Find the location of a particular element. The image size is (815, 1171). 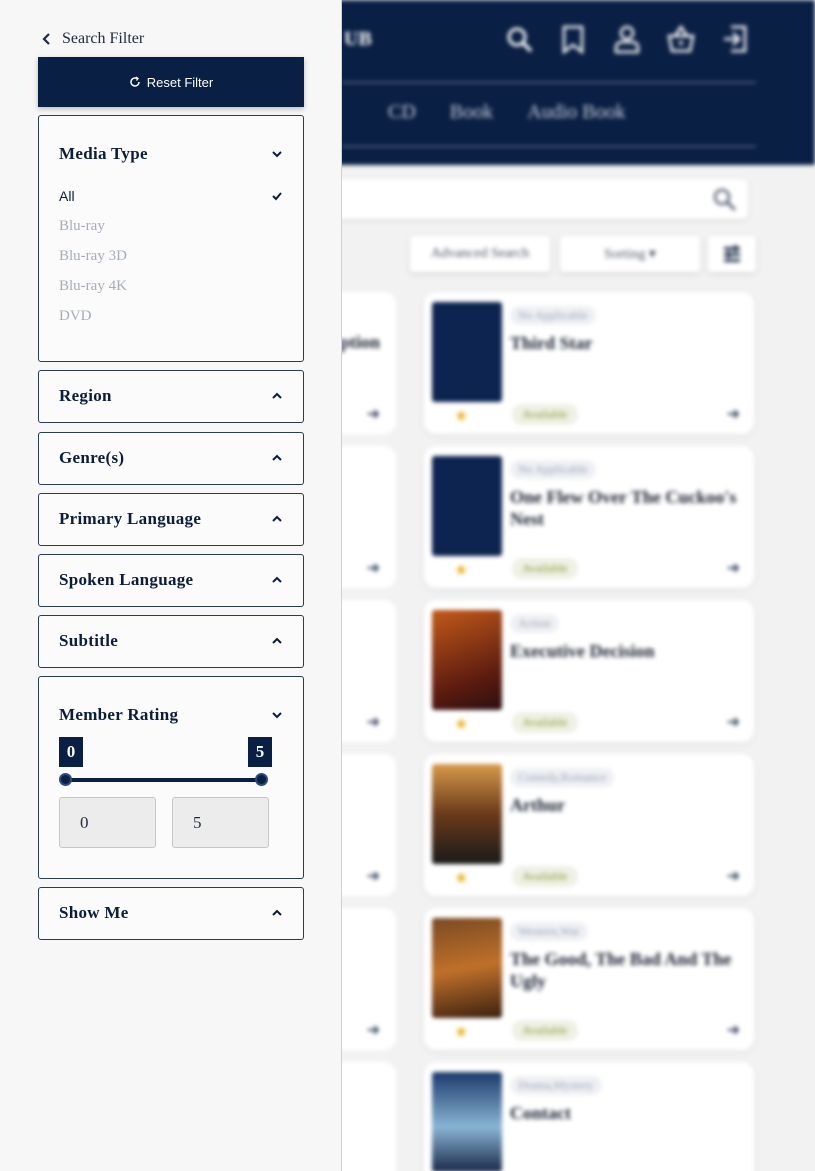

brand-logo: UB is located at coordinates (358, 39).